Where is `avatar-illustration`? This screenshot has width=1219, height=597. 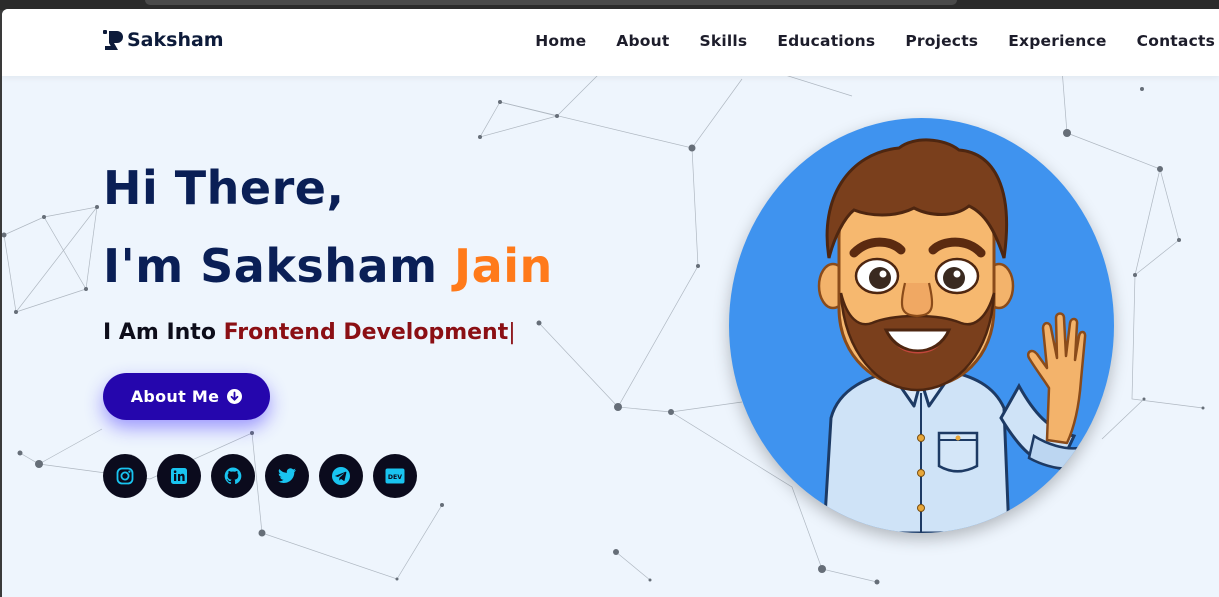
avatar-illustration is located at coordinates (952, 335).